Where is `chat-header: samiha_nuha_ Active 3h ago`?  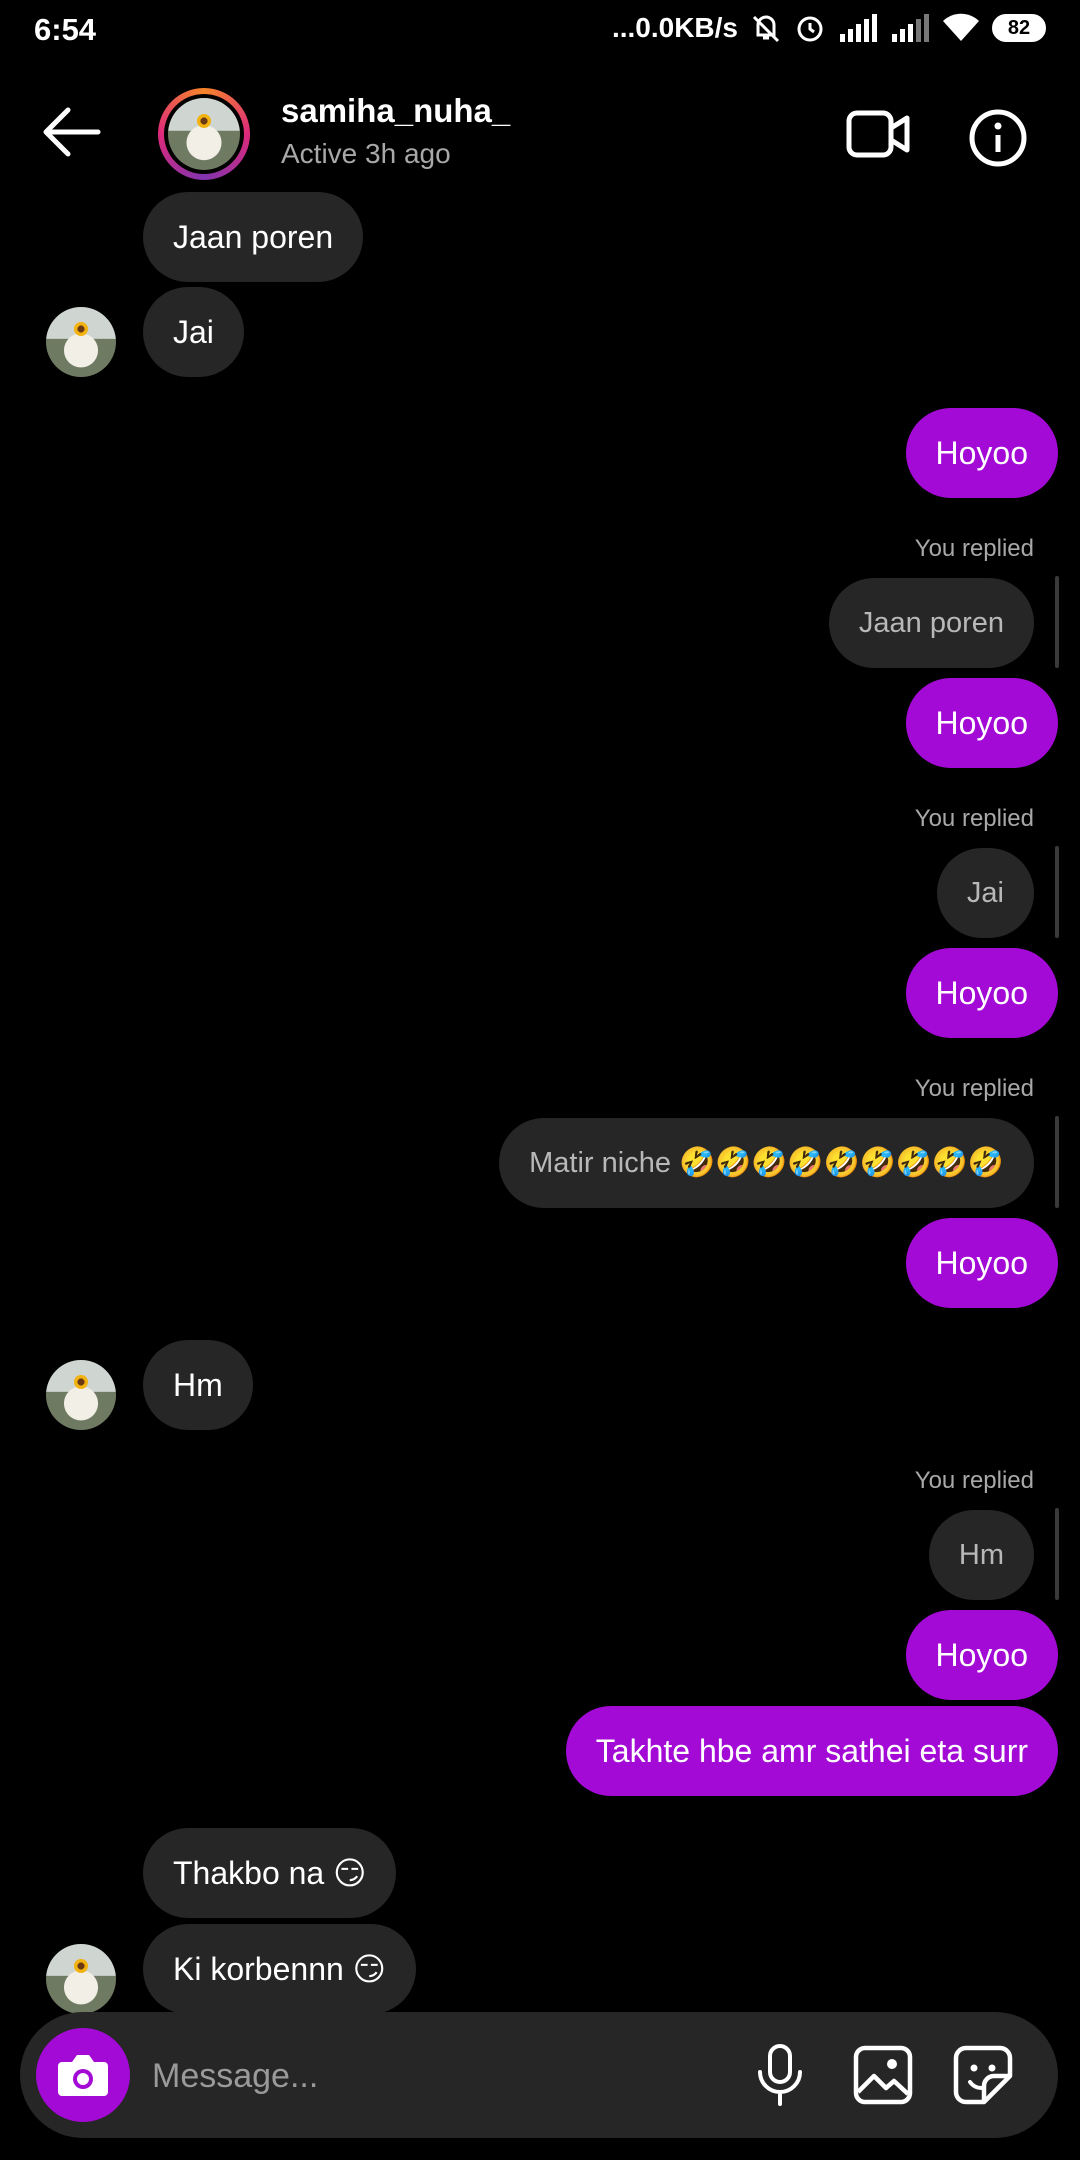 chat-header: samiha_nuha_ Active 3h ago is located at coordinates (540, 136).